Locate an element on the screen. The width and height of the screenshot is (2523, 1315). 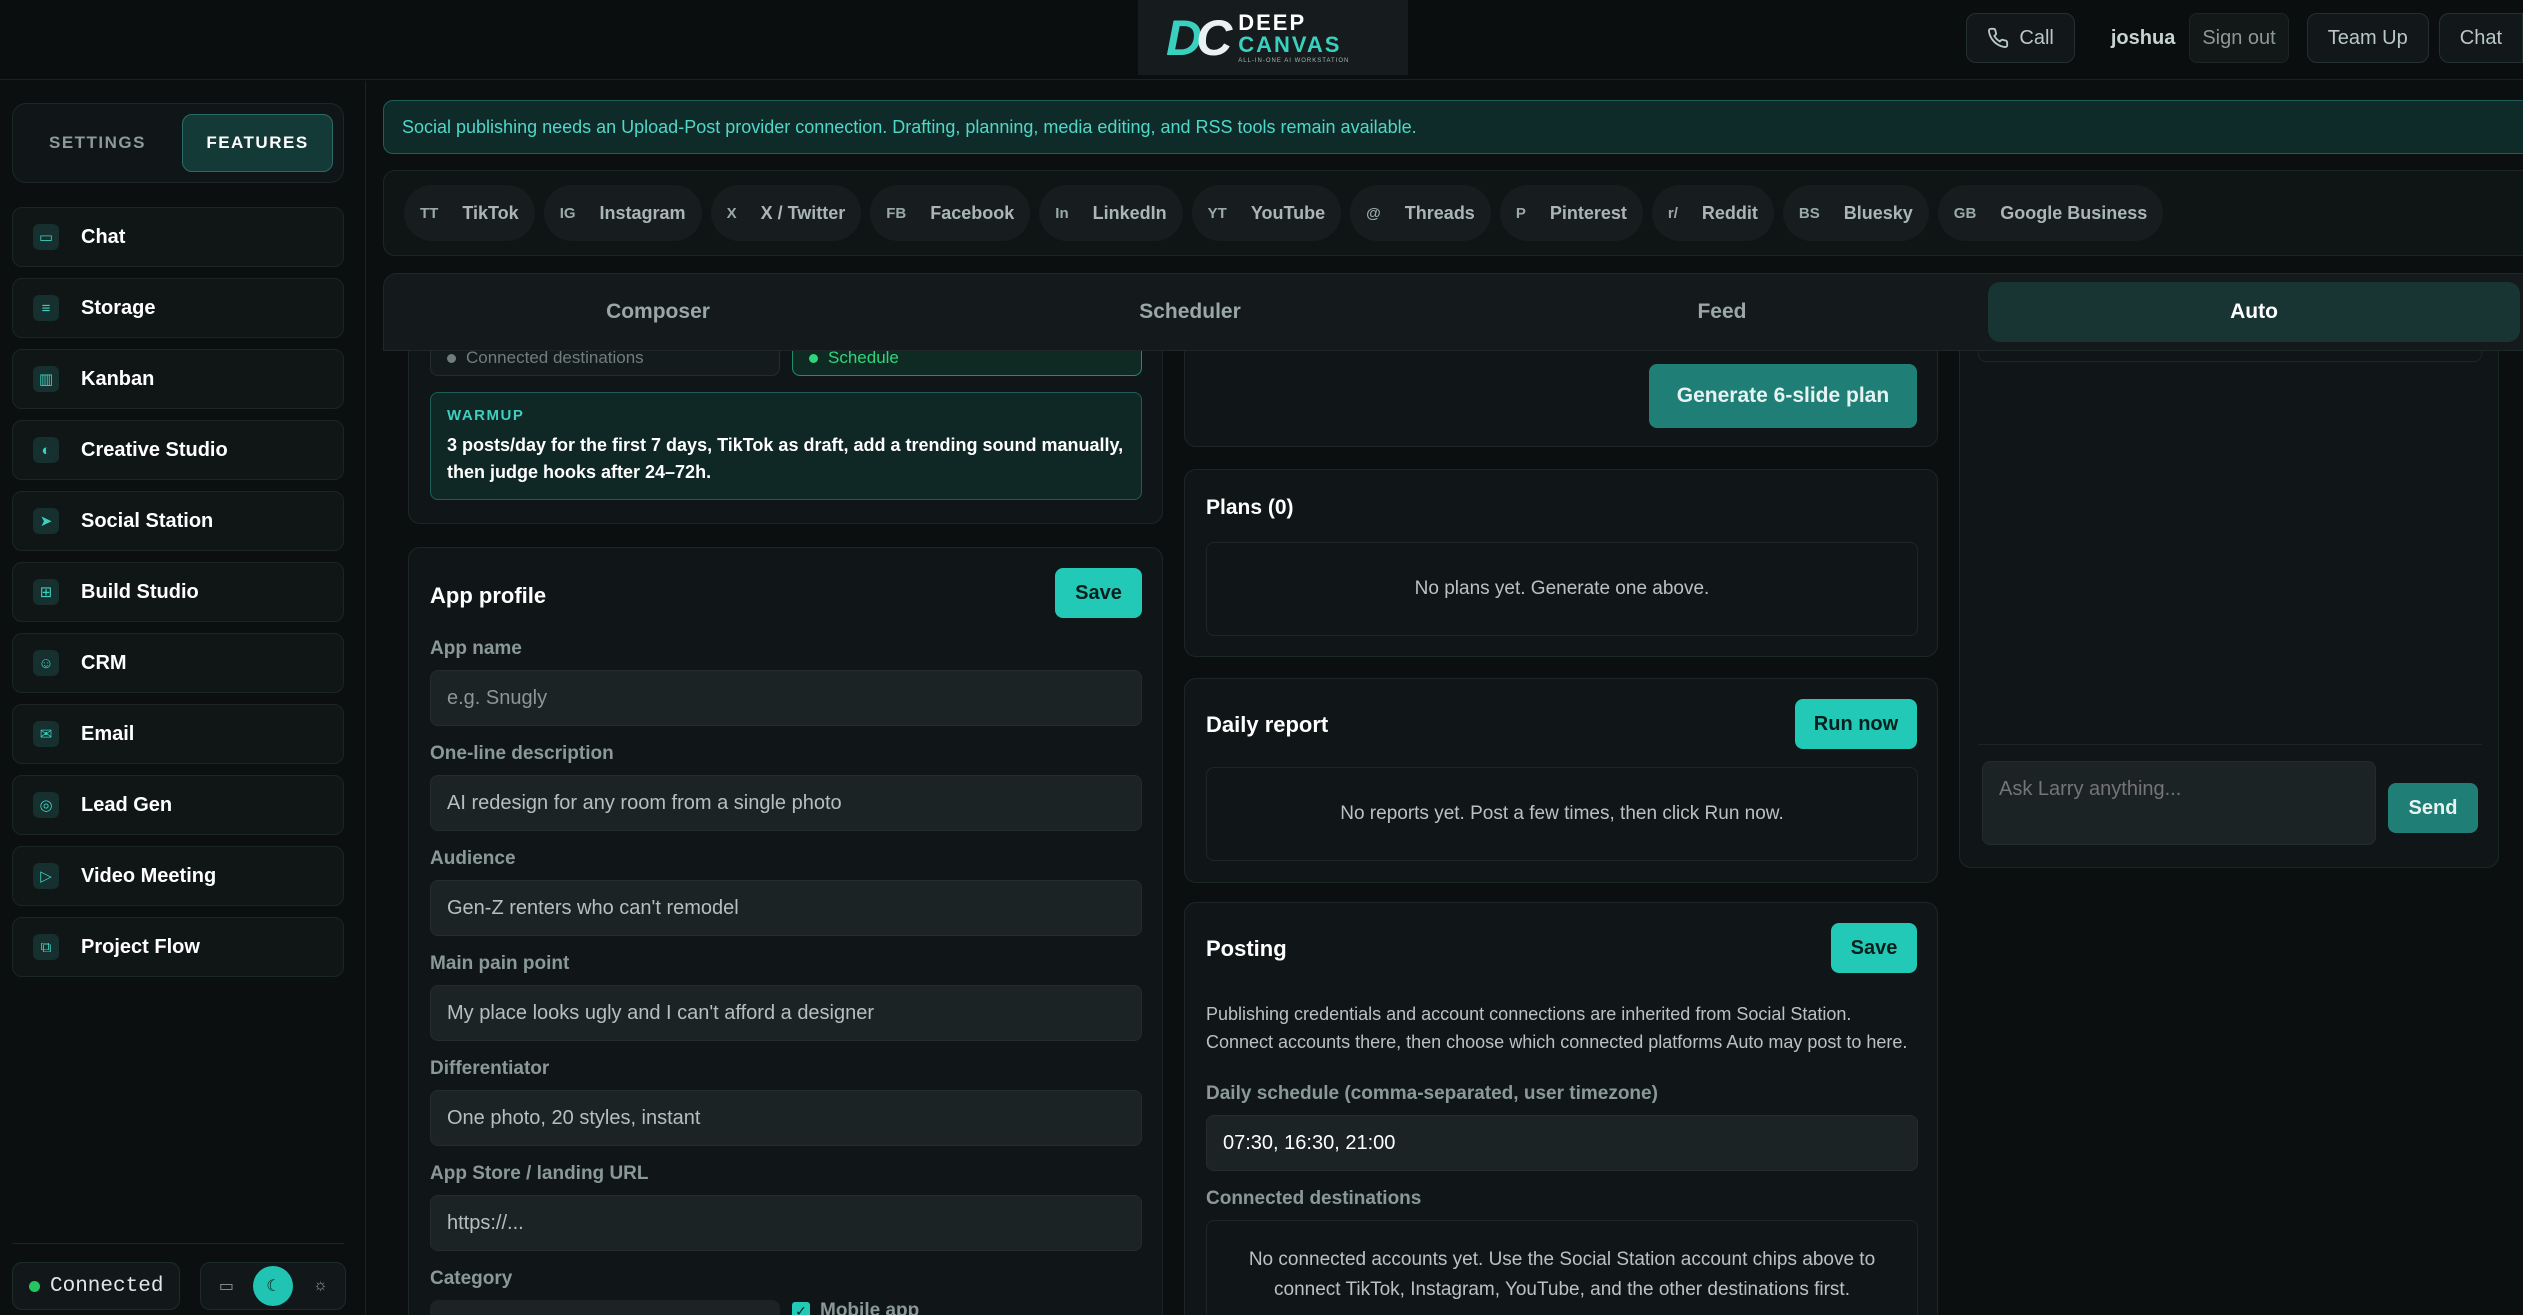
differentiator-input: One photo, 20 styles, instant is located at coordinates (786, 1118).